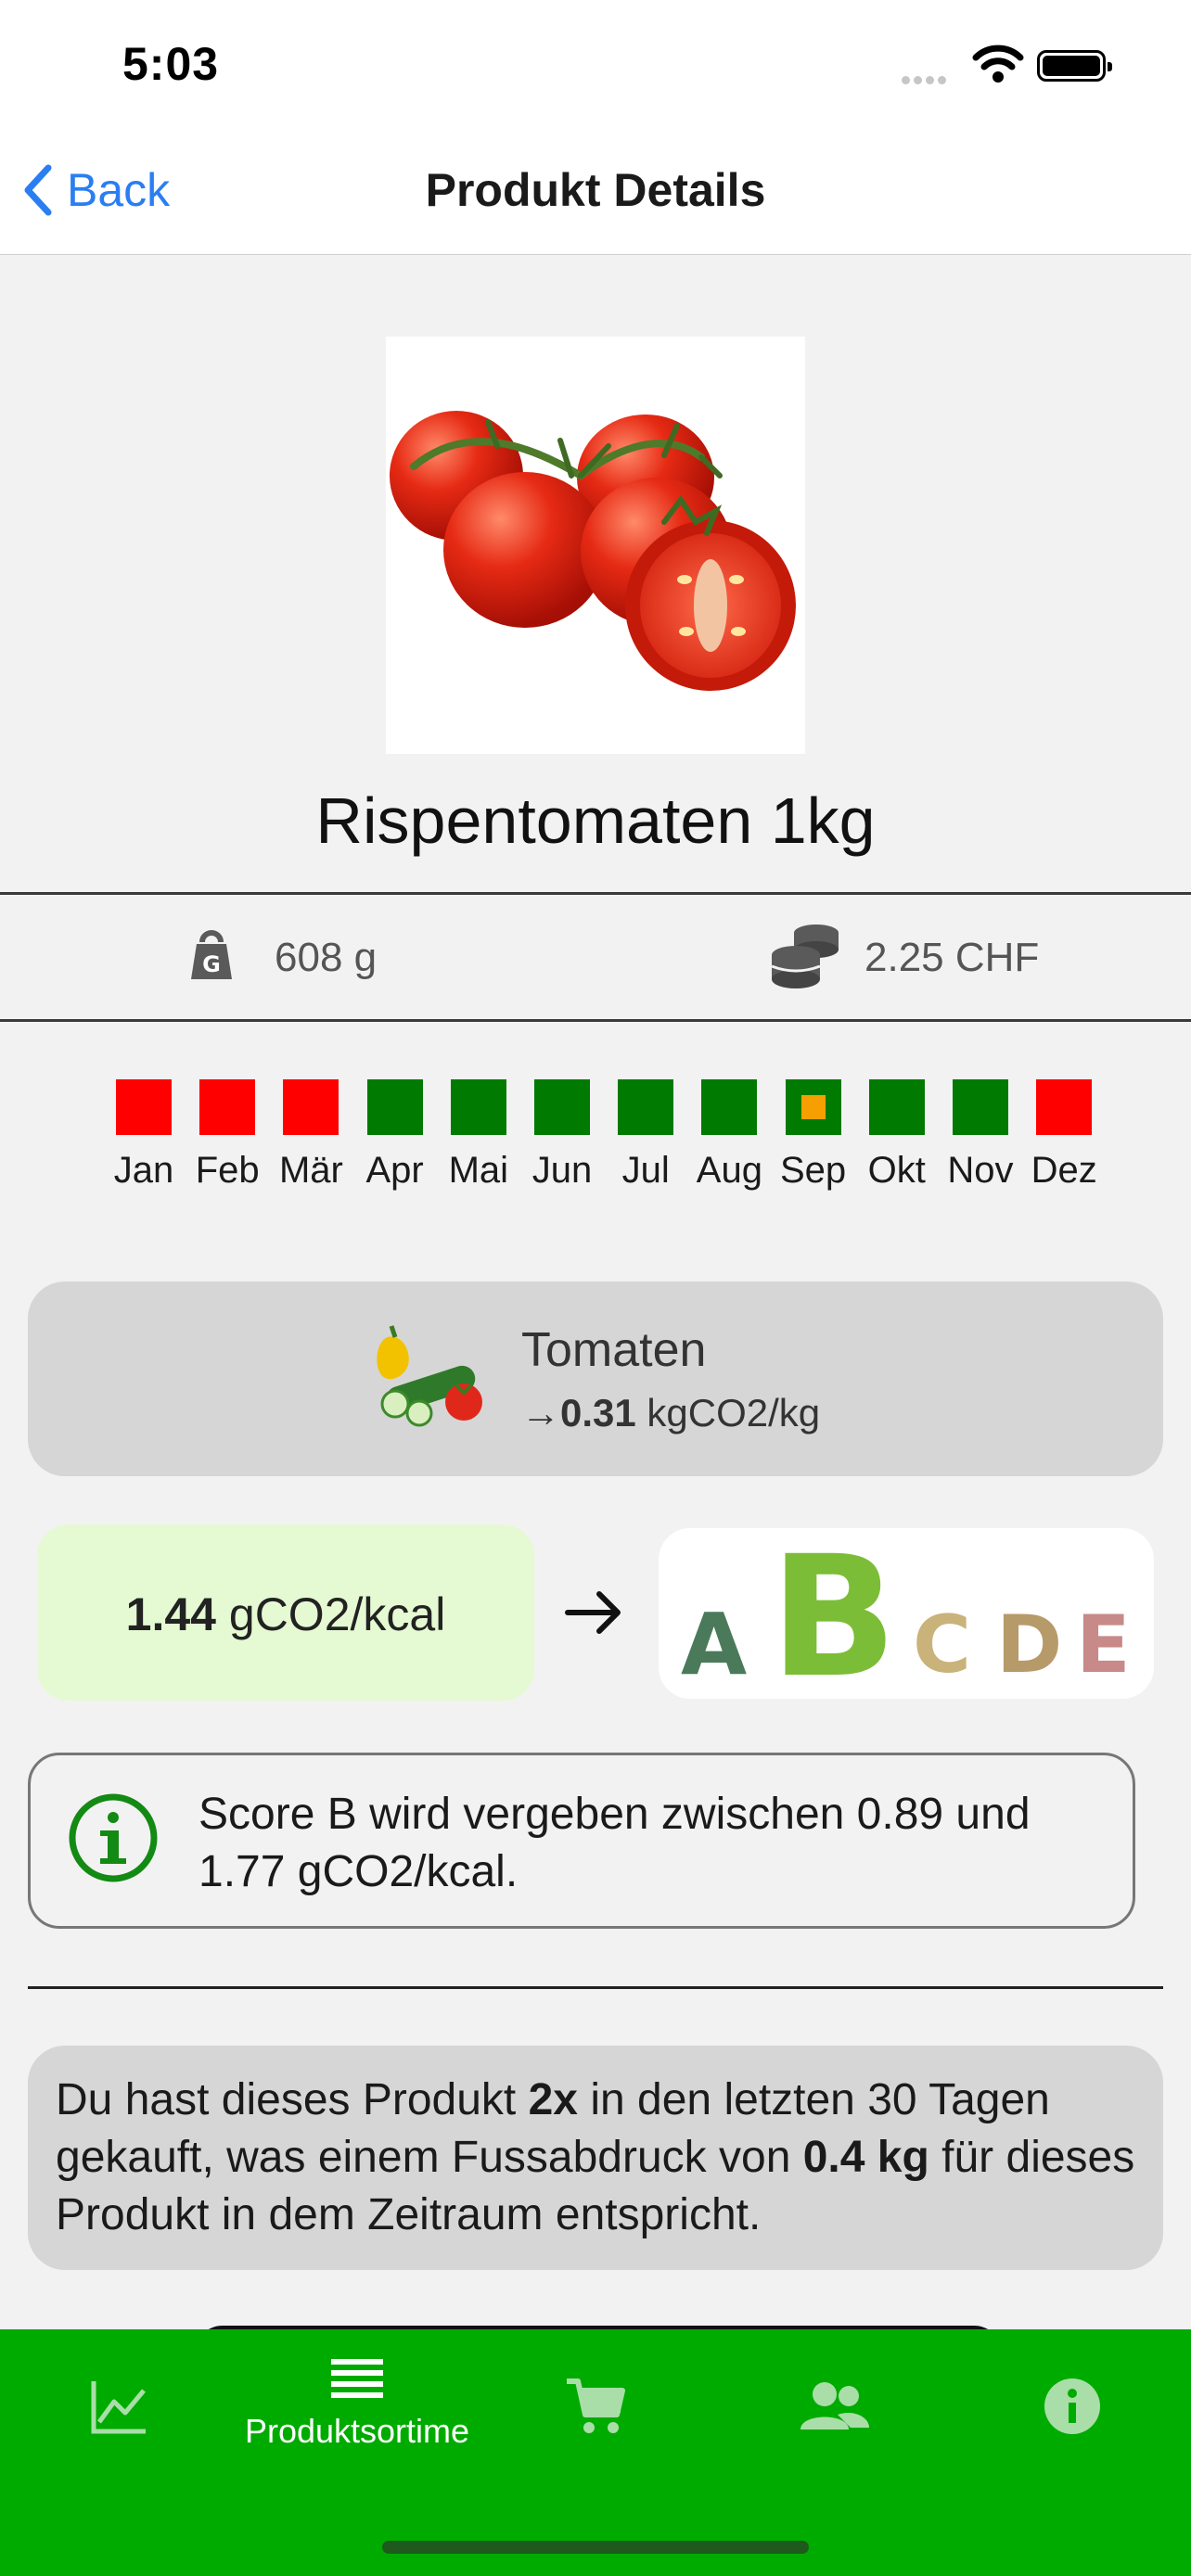  What do you see at coordinates (814, 1170) in the screenshot?
I see `season-month-label: Sep` at bounding box center [814, 1170].